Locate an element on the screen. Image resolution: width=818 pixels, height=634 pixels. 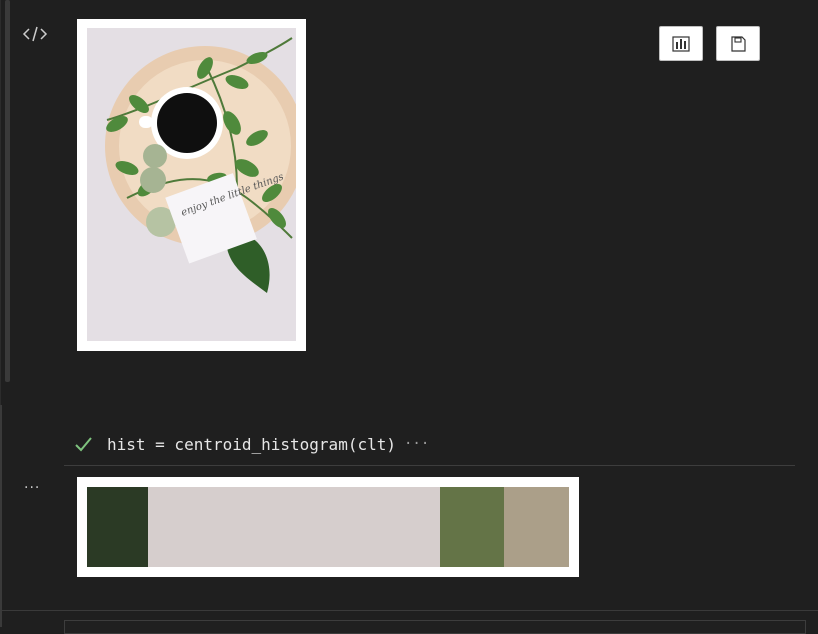
cell-code: hist = centroid_histogram(clt) is located at coordinates (251, 444).